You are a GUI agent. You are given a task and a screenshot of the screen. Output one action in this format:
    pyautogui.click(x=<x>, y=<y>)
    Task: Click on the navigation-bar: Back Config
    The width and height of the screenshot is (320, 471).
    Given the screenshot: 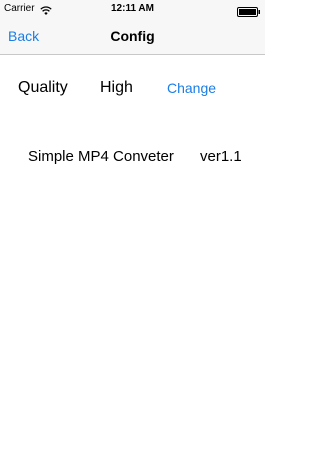 What is the action you would take?
    pyautogui.click(x=132, y=36)
    